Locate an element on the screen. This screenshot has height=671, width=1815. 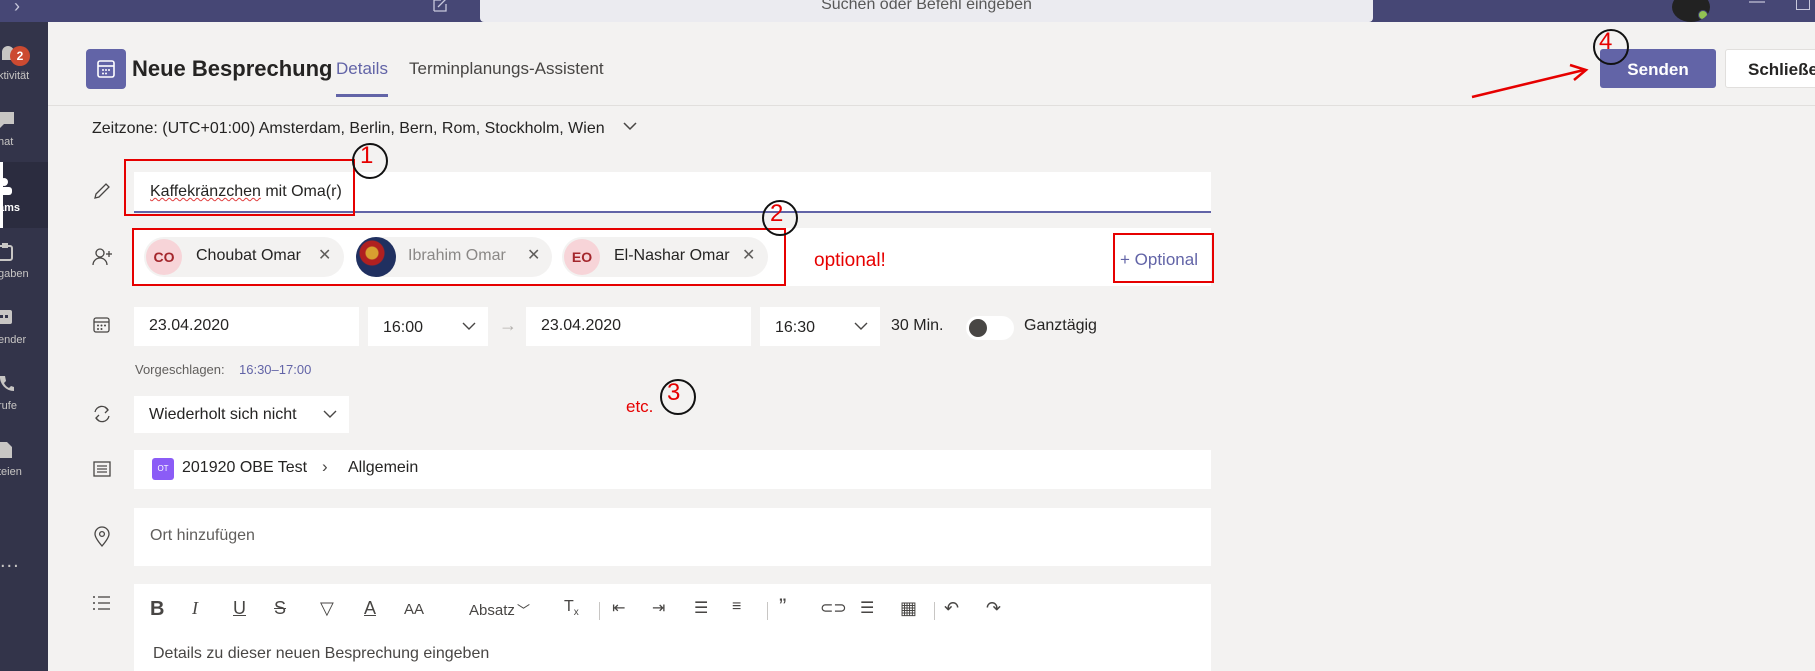
rail-item-label: gaben is located at coordinates (14, 274).